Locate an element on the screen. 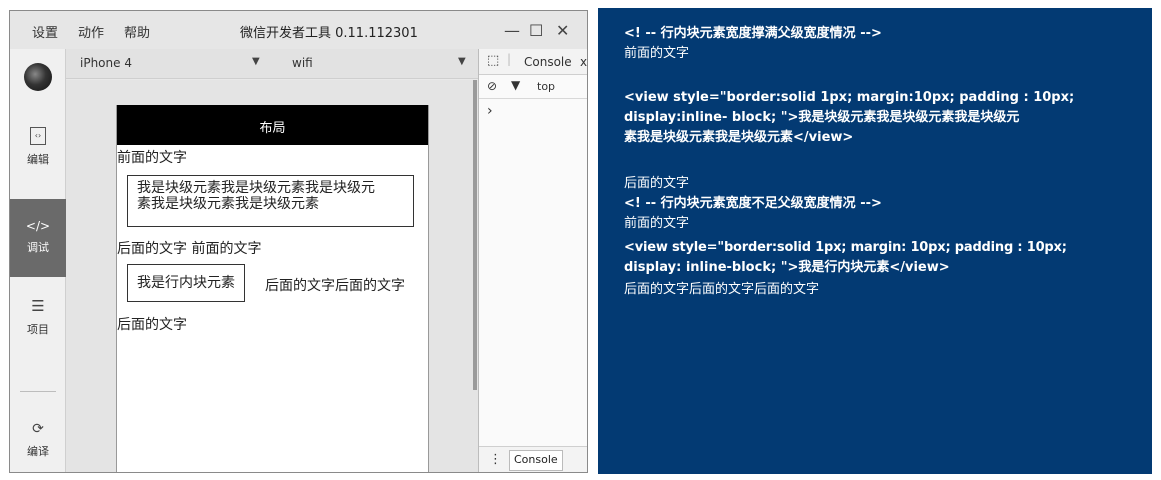 The image size is (1161, 480). close-icon: ✕ is located at coordinates (562, 31).